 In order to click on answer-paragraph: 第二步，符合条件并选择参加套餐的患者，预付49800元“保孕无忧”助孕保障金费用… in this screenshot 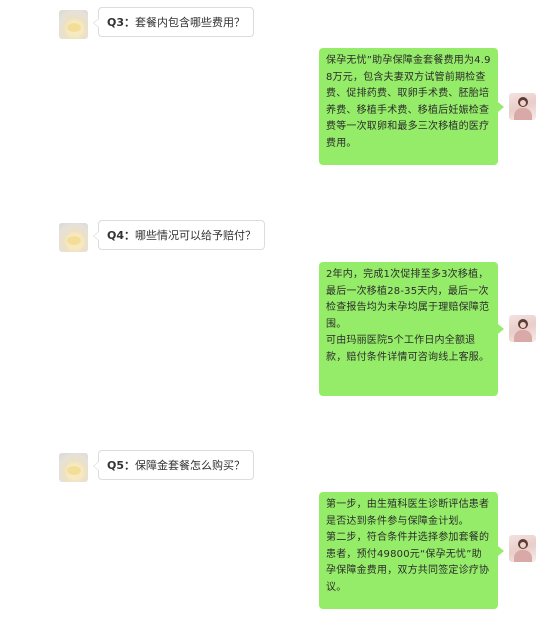, I will do `click(408, 562)`.